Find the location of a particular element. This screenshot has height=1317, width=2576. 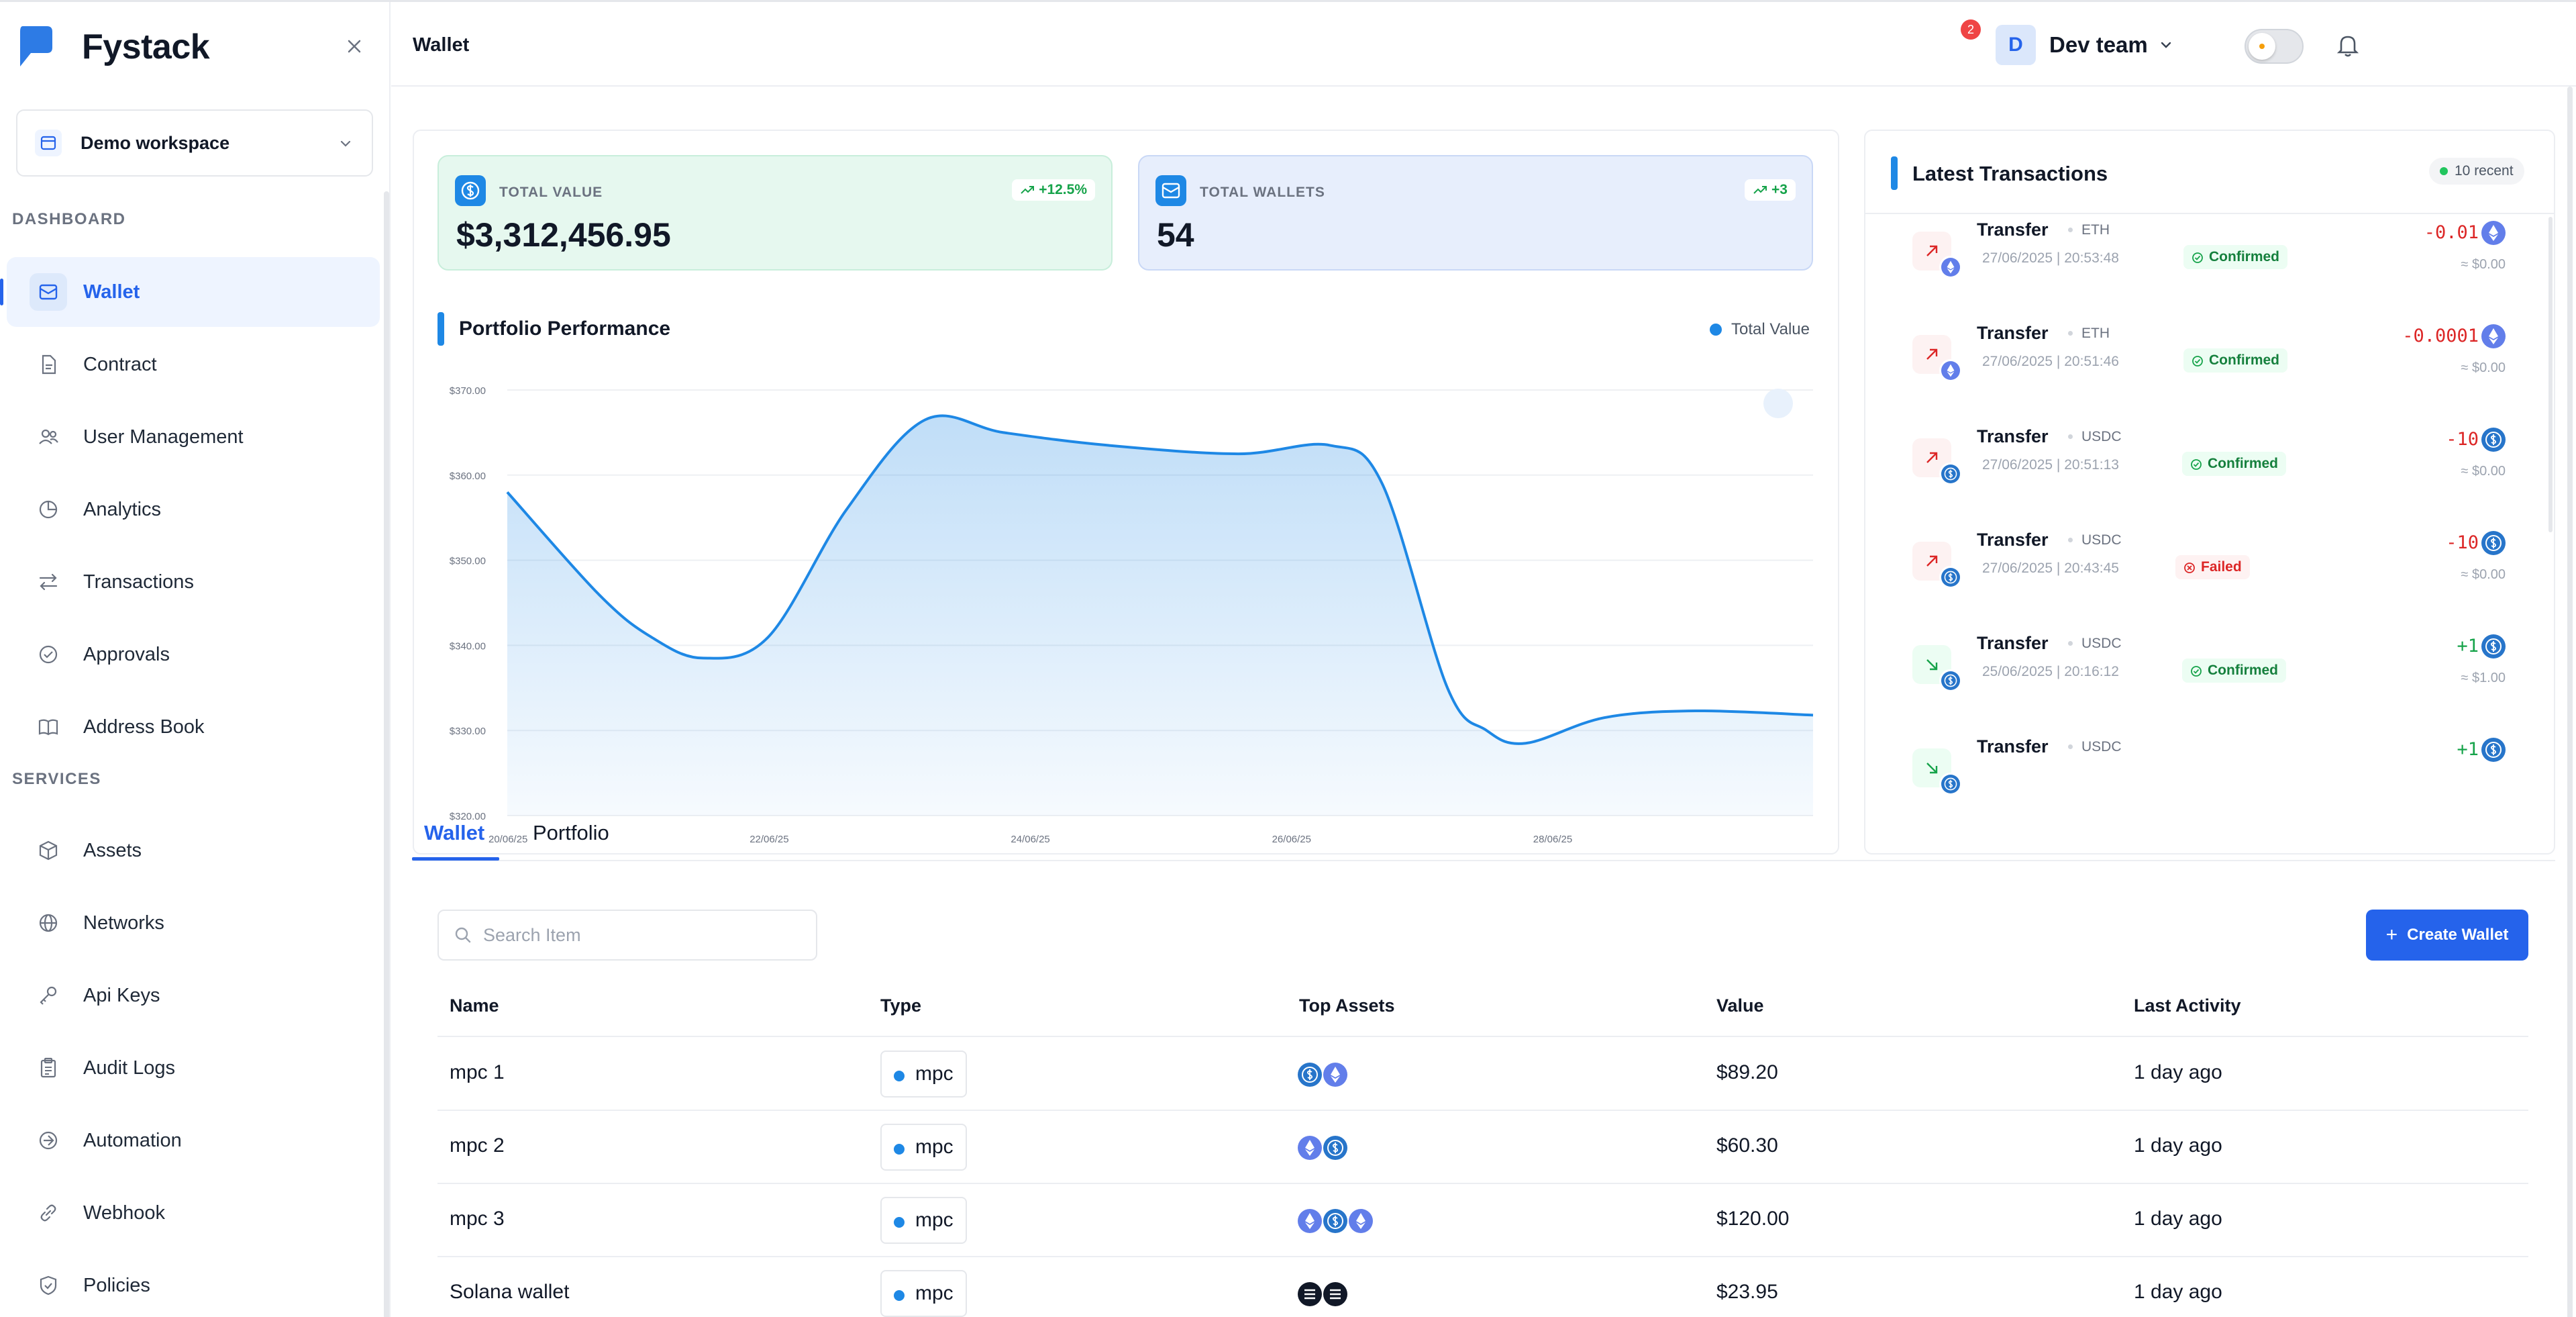

transaction-usd-value: ≈ $0.00 is located at coordinates (2483, 367).